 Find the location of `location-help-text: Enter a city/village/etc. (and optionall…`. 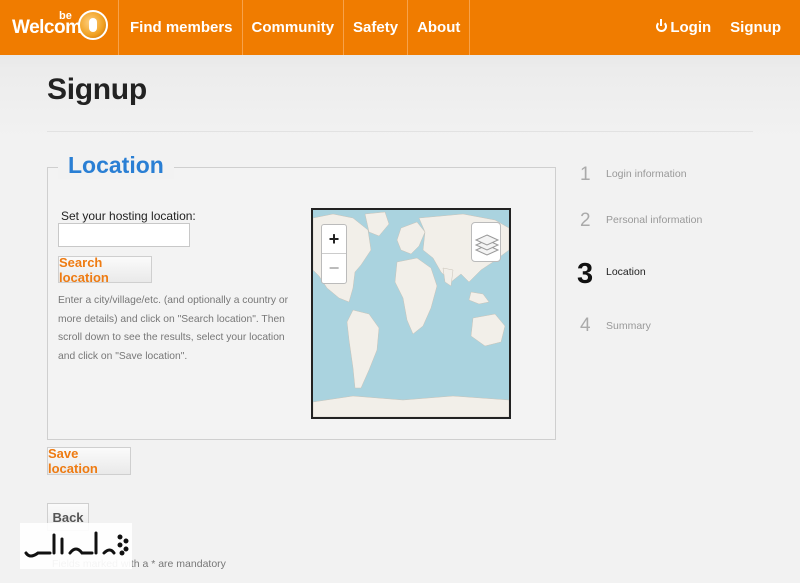

location-help-text: Enter a city/village/etc. (and optionall… is located at coordinates (173, 328).